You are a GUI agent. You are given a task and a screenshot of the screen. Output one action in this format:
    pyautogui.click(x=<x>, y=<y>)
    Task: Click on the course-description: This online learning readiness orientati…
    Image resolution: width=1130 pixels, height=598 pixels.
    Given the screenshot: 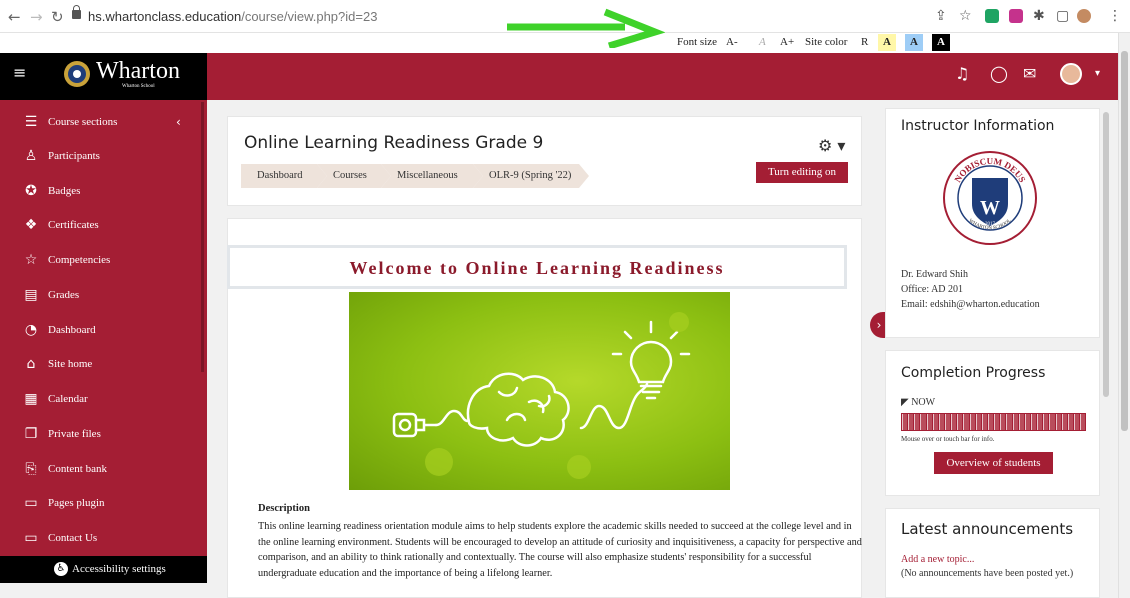 What is the action you would take?
    pyautogui.click(x=560, y=550)
    